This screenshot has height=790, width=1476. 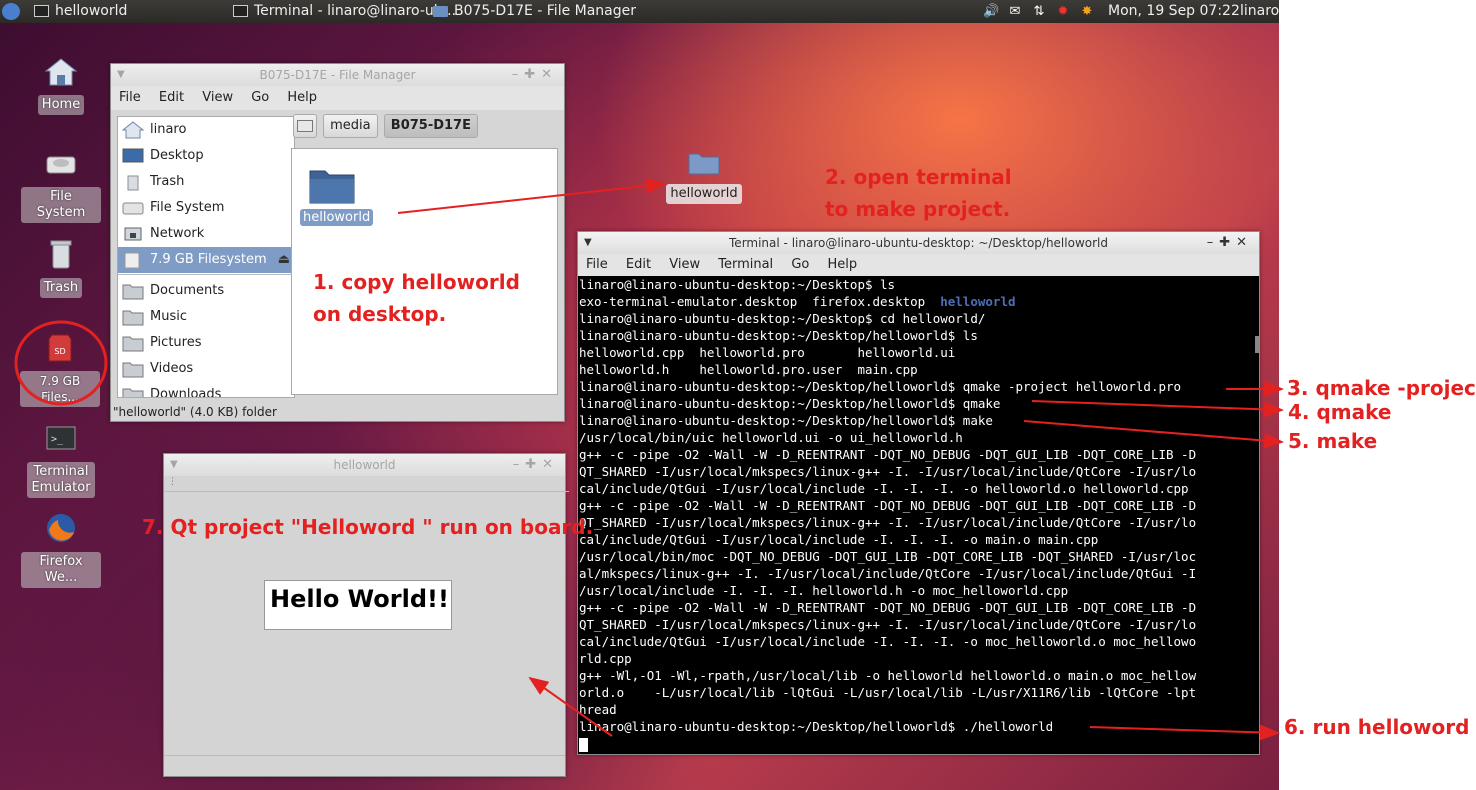 What do you see at coordinates (1333, 441) in the screenshot?
I see `annotation-step5: 5. make` at bounding box center [1333, 441].